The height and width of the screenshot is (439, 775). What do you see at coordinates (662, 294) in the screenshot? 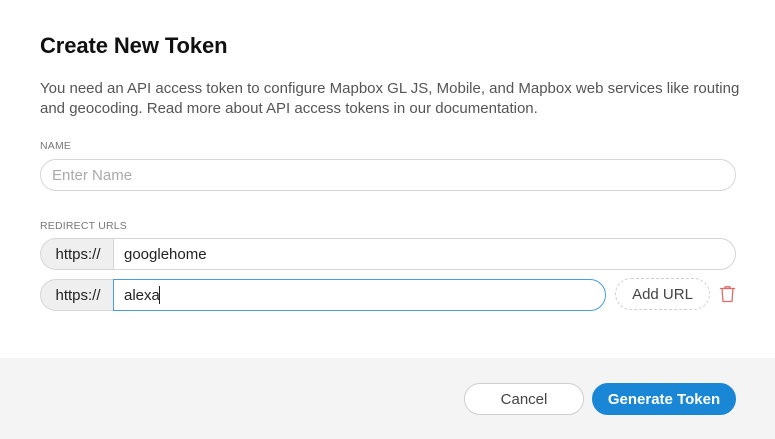
I see `add-url-button: Add URL` at bounding box center [662, 294].